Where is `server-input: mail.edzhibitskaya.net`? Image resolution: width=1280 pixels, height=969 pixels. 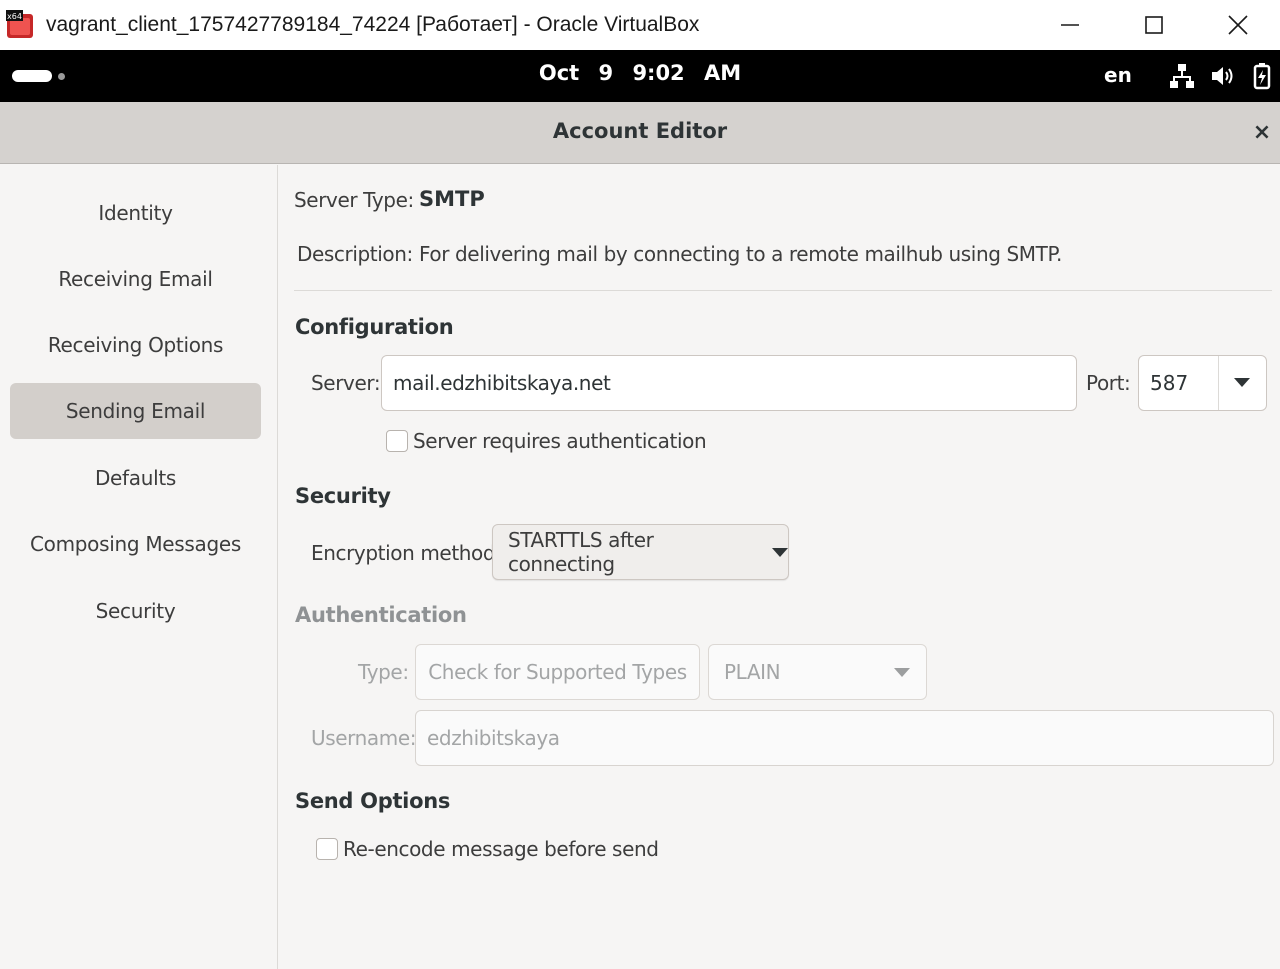
server-input: mail.edzhibitskaya.net is located at coordinates (729, 383).